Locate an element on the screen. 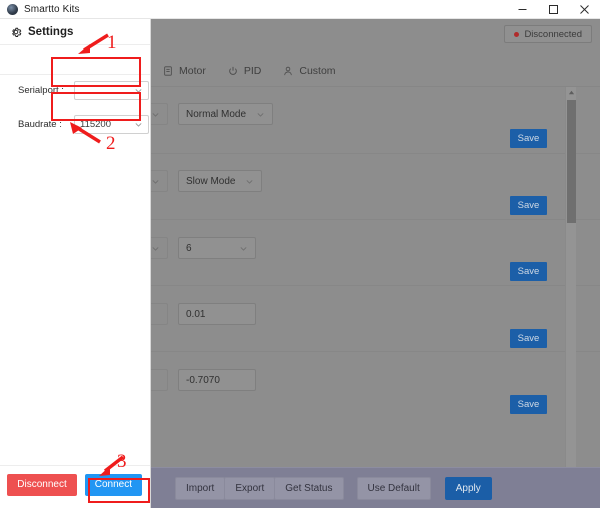 The image size is (600, 508). connect-button: Connect is located at coordinates (113, 484).